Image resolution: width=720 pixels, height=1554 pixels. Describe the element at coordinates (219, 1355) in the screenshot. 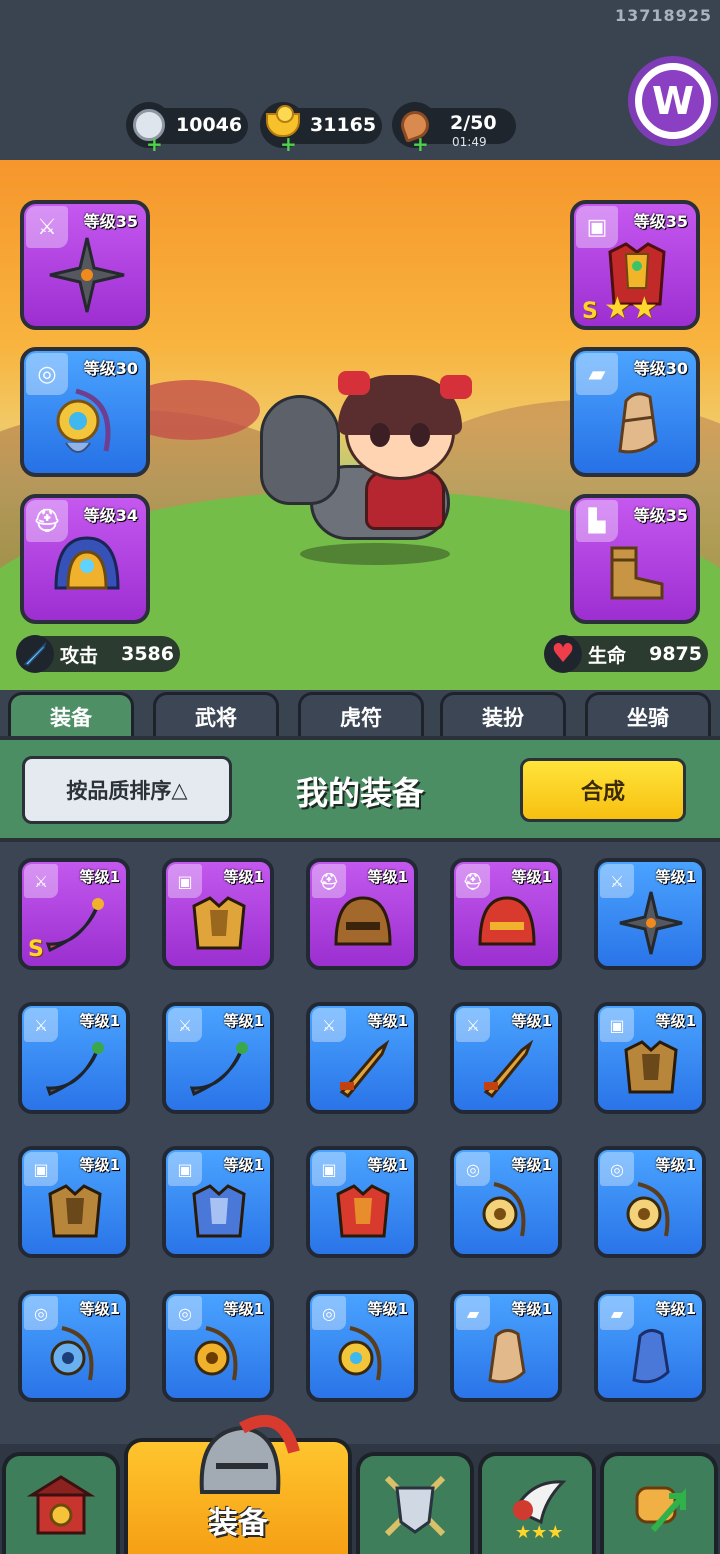

I see `gold-talisman-icon` at that location.